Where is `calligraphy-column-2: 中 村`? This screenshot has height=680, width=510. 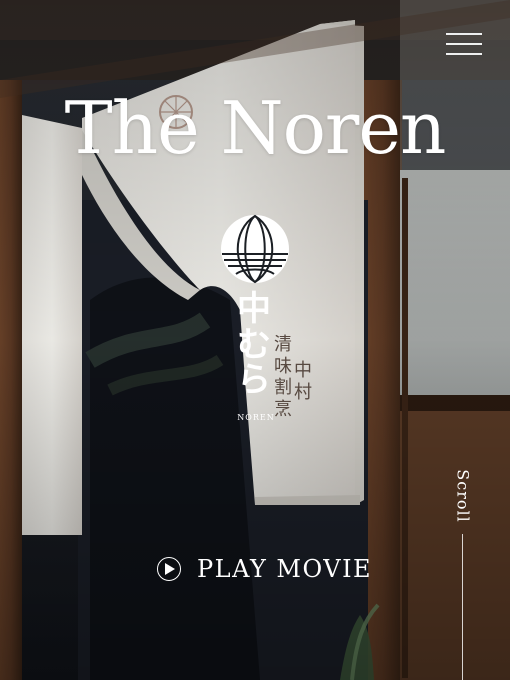
calligraphy-column-2: 中 村 is located at coordinates (303, 381).